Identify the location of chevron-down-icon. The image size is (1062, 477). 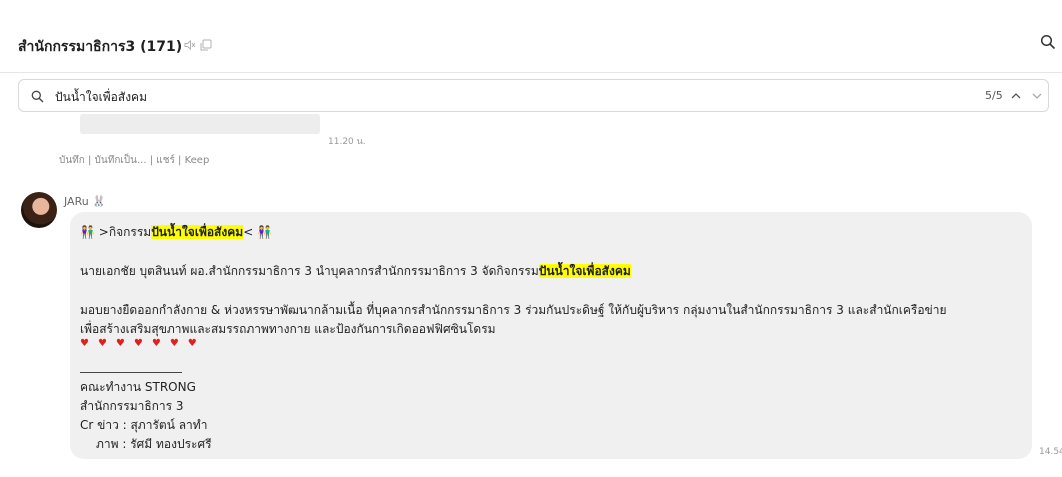
(1037, 97).